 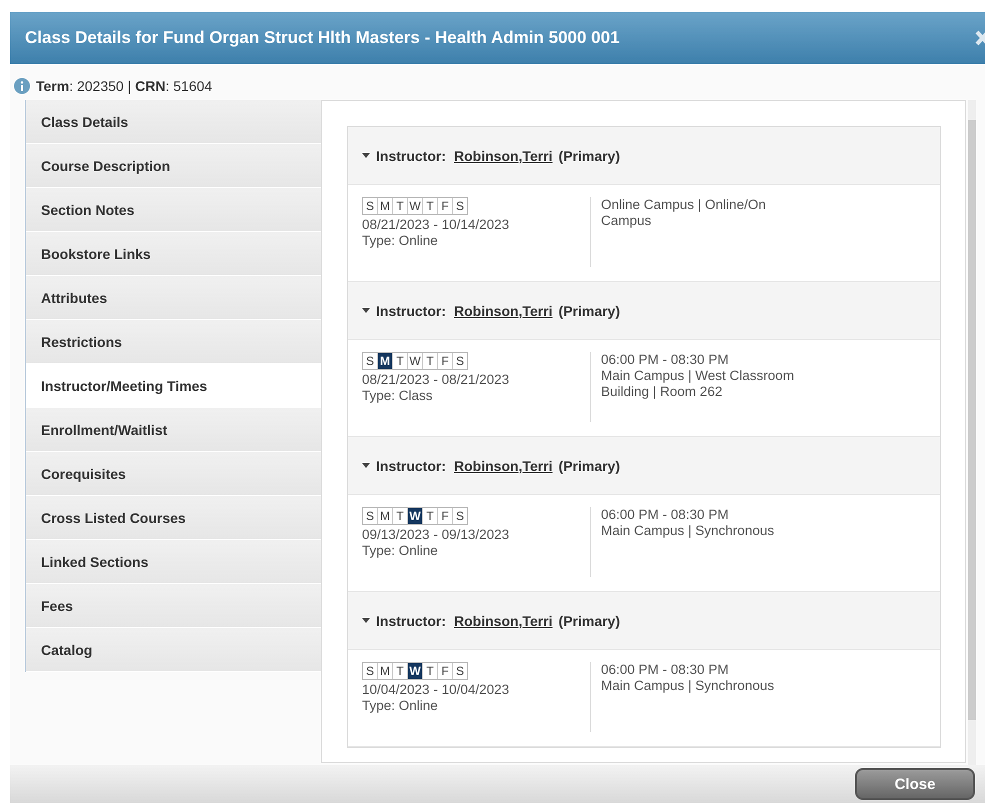 What do you see at coordinates (173, 650) in the screenshot?
I see `sidebar-tab: Catalog` at bounding box center [173, 650].